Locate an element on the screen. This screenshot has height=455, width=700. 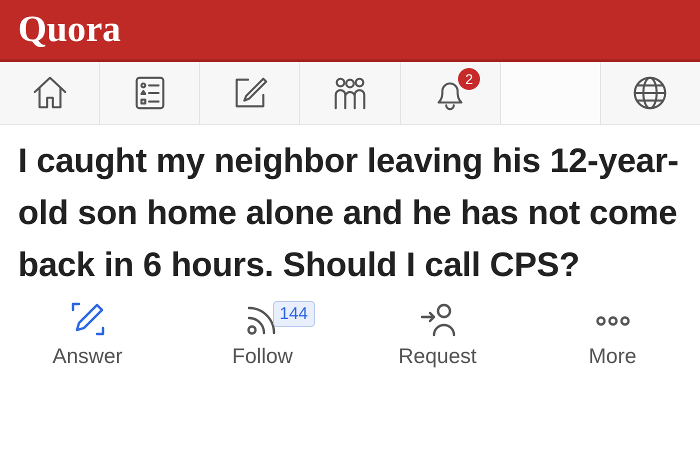
request-button: Request is located at coordinates (437, 335).